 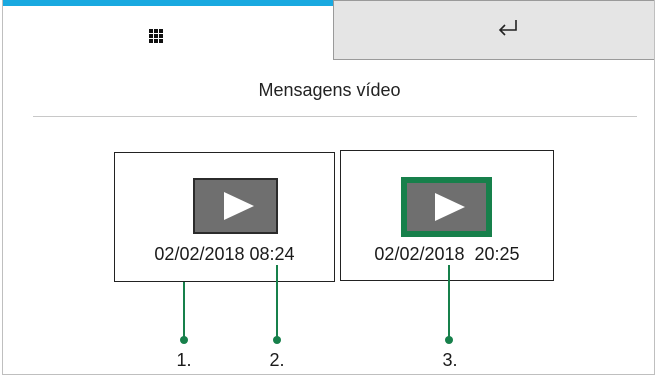 I want to click on message-date: 02/02/2018 20:25, so click(x=447, y=254).